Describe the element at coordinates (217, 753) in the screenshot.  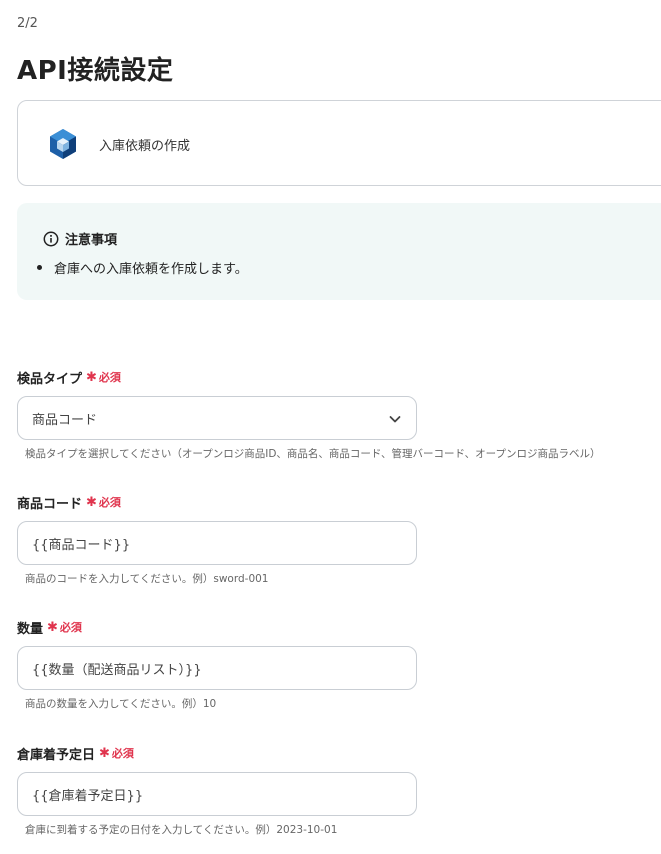
I see `field-label-row: 倉庫着予定日 ✱ 必須` at that location.